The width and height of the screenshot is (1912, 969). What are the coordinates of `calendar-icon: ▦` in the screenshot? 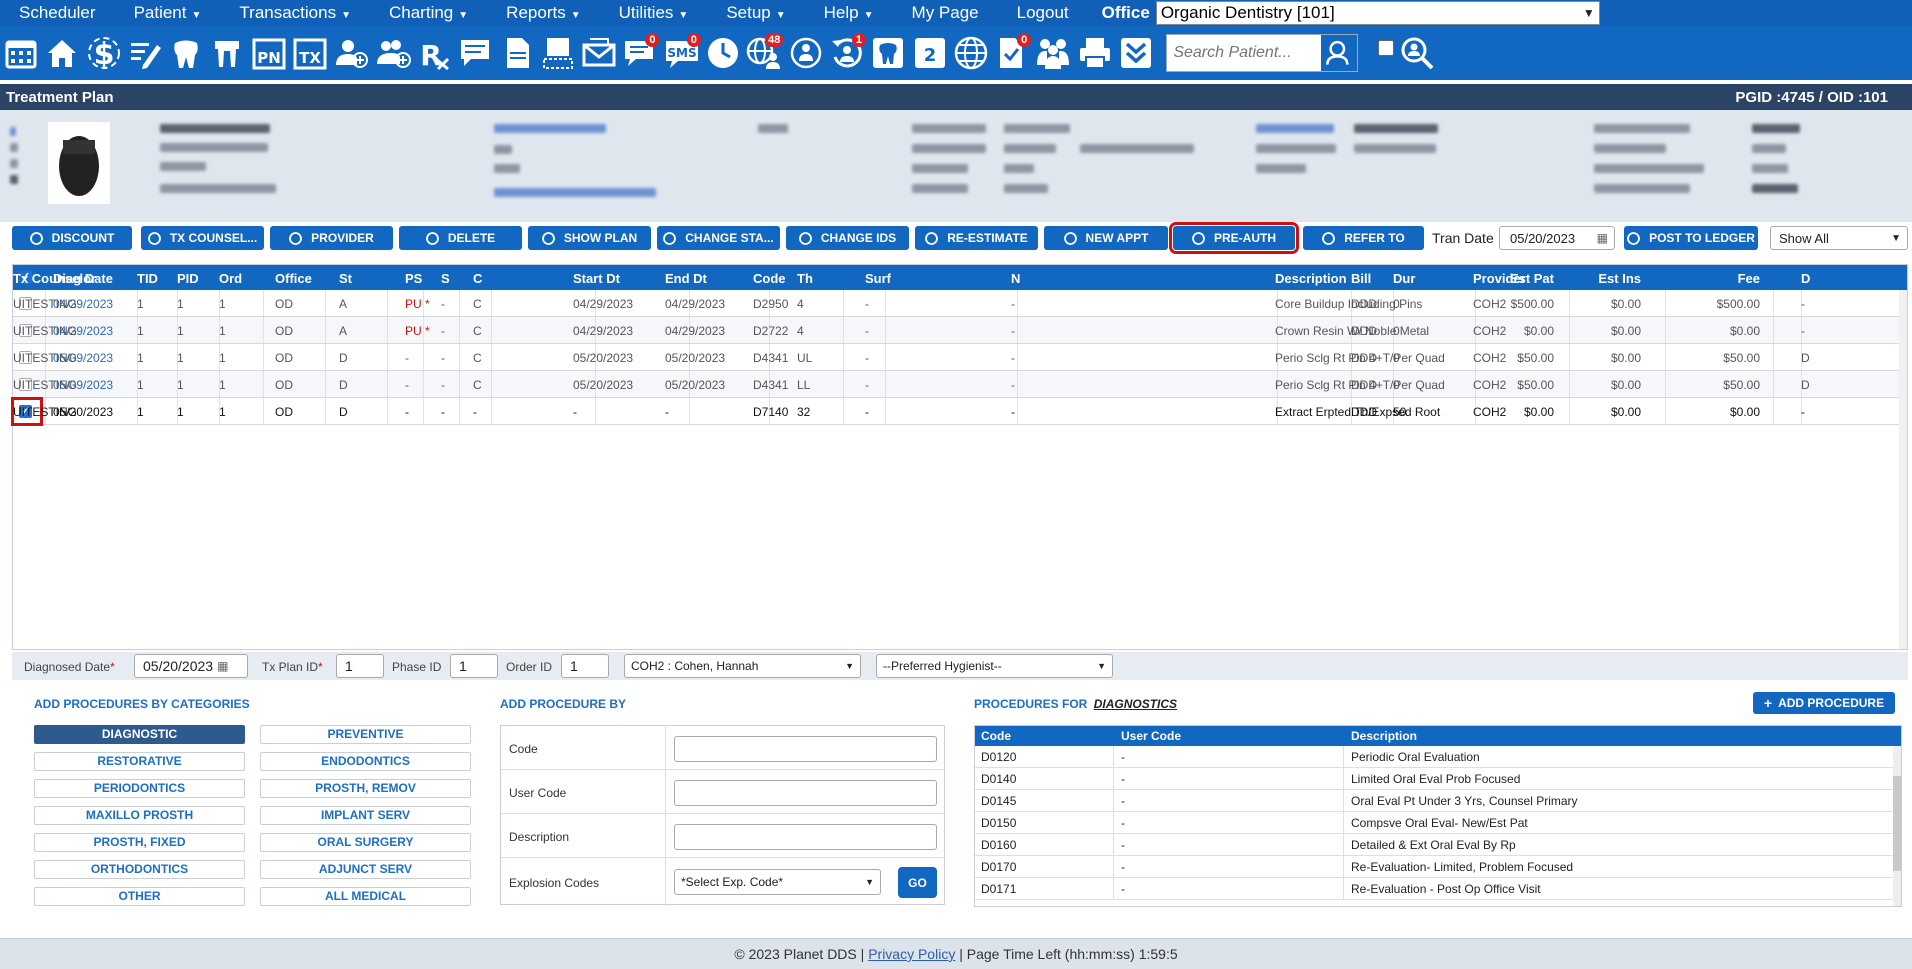 It's located at (1602, 238).